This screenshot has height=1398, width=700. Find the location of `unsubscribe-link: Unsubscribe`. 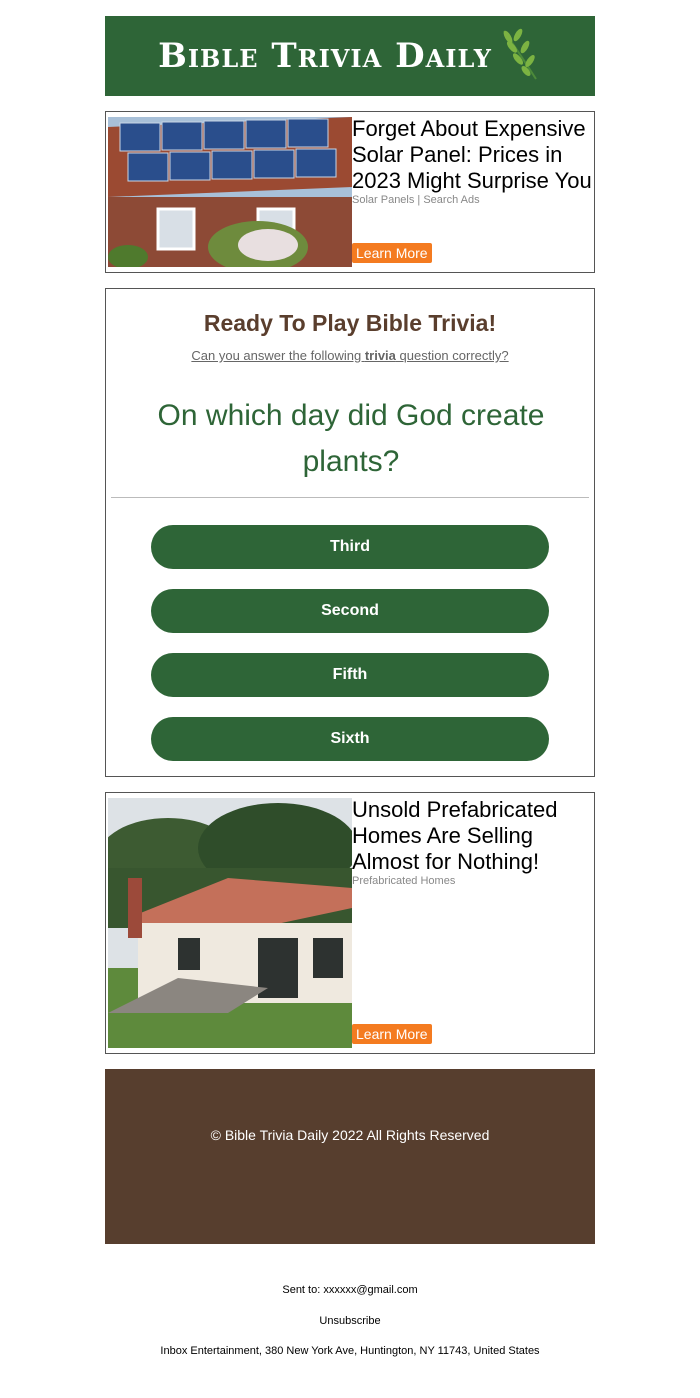

unsubscribe-link: Unsubscribe is located at coordinates (350, 1321).